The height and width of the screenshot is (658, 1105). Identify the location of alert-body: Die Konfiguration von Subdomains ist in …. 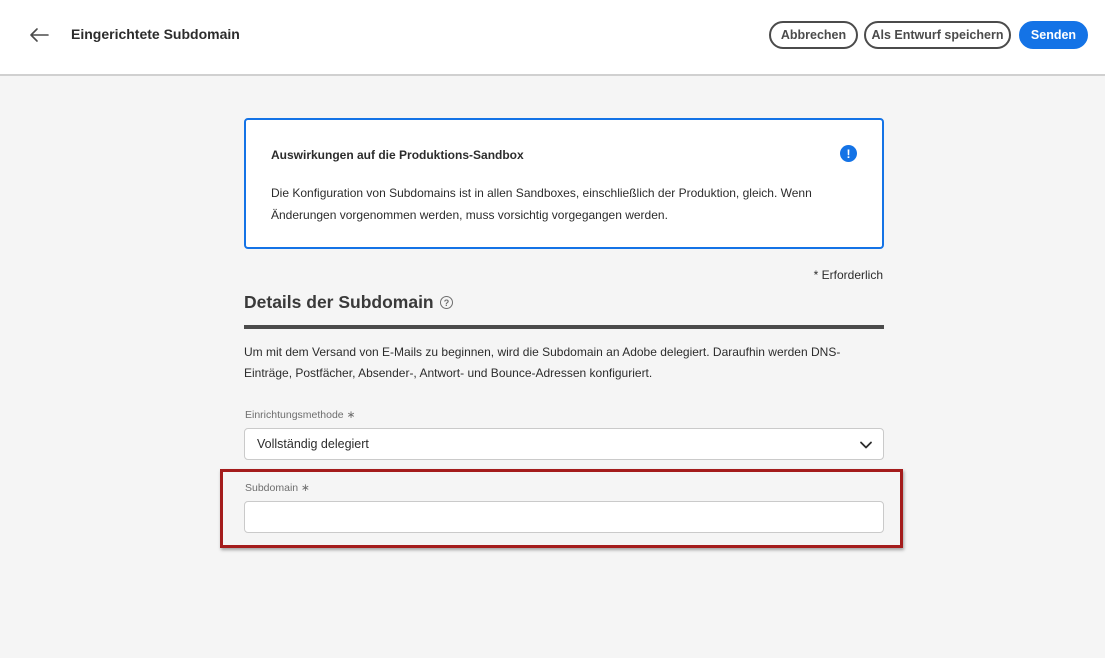
(541, 204).